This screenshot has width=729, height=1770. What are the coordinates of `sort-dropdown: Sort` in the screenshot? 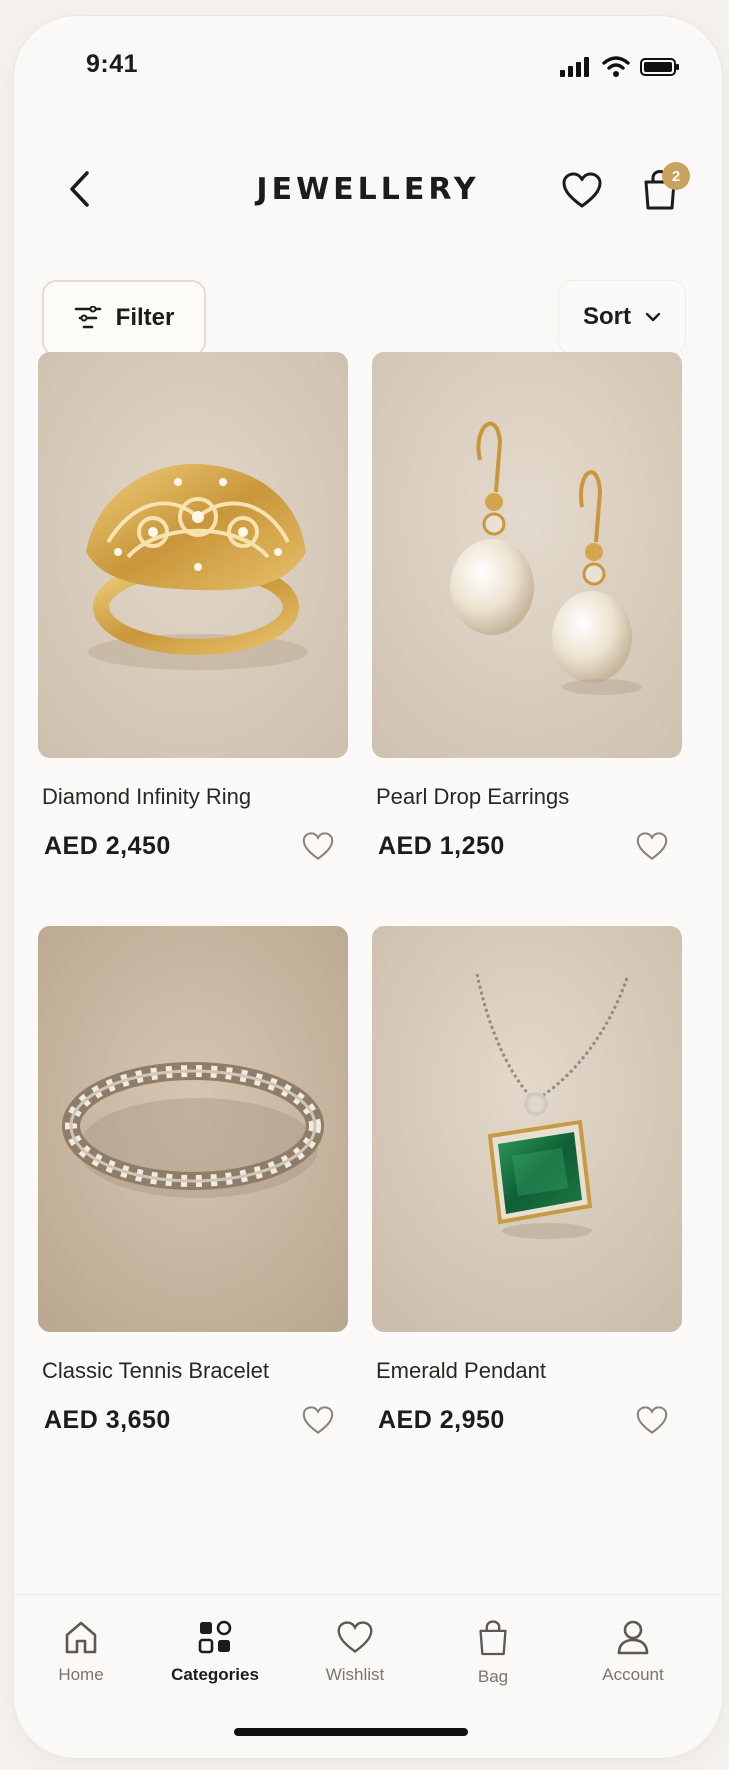 It's located at (622, 317).